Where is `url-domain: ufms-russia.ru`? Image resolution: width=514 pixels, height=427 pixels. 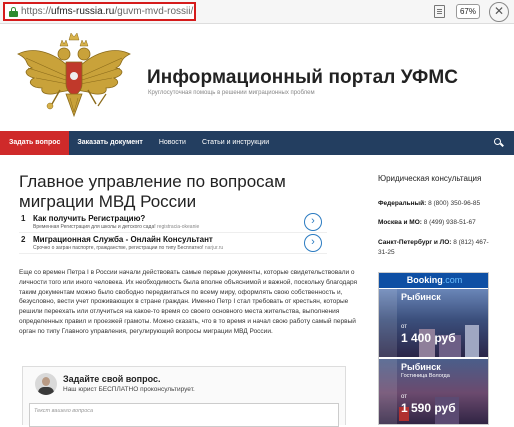 url-domain: ufms-russia.ru is located at coordinates (83, 11).